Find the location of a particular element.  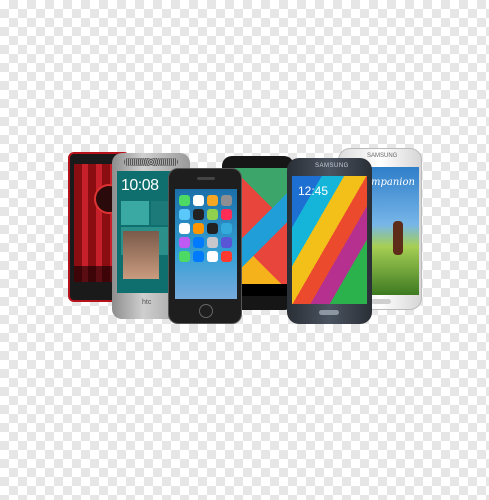

person-figure is located at coordinates (398, 238).